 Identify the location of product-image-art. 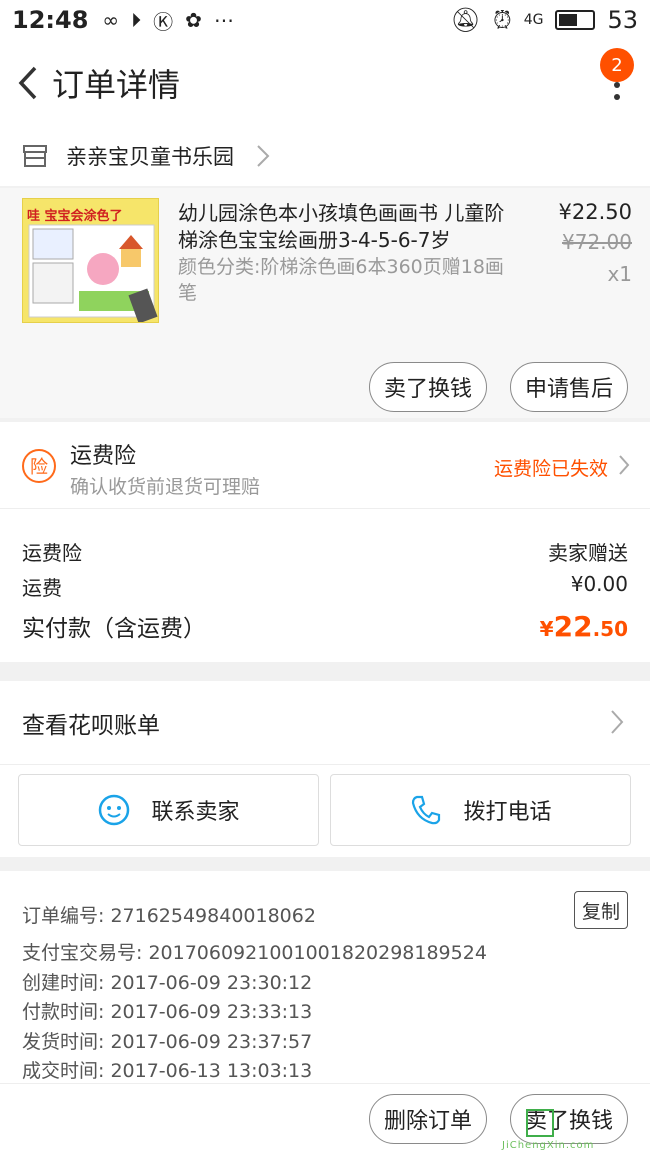
(93, 273).